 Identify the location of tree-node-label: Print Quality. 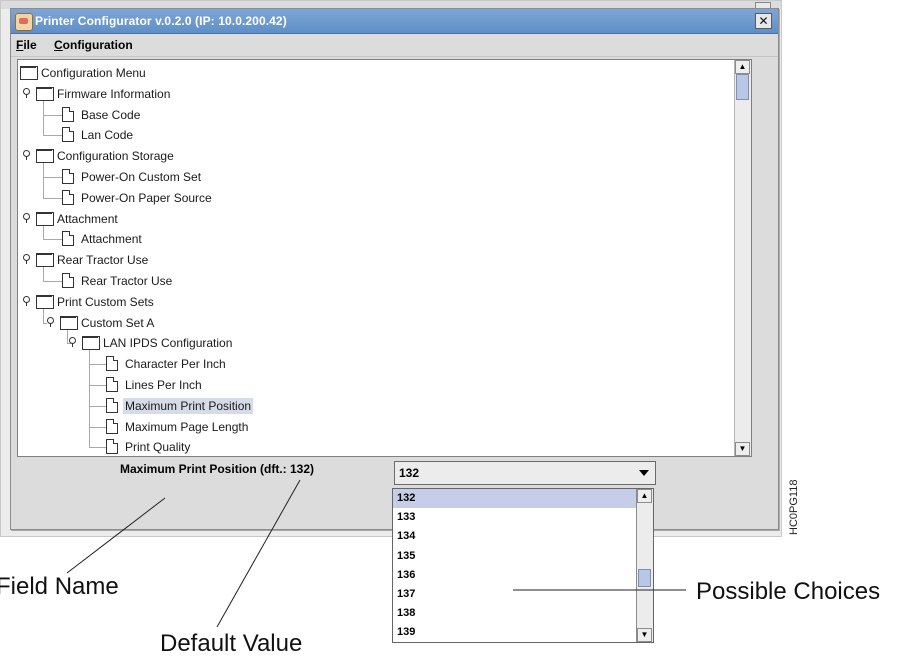
(158, 447).